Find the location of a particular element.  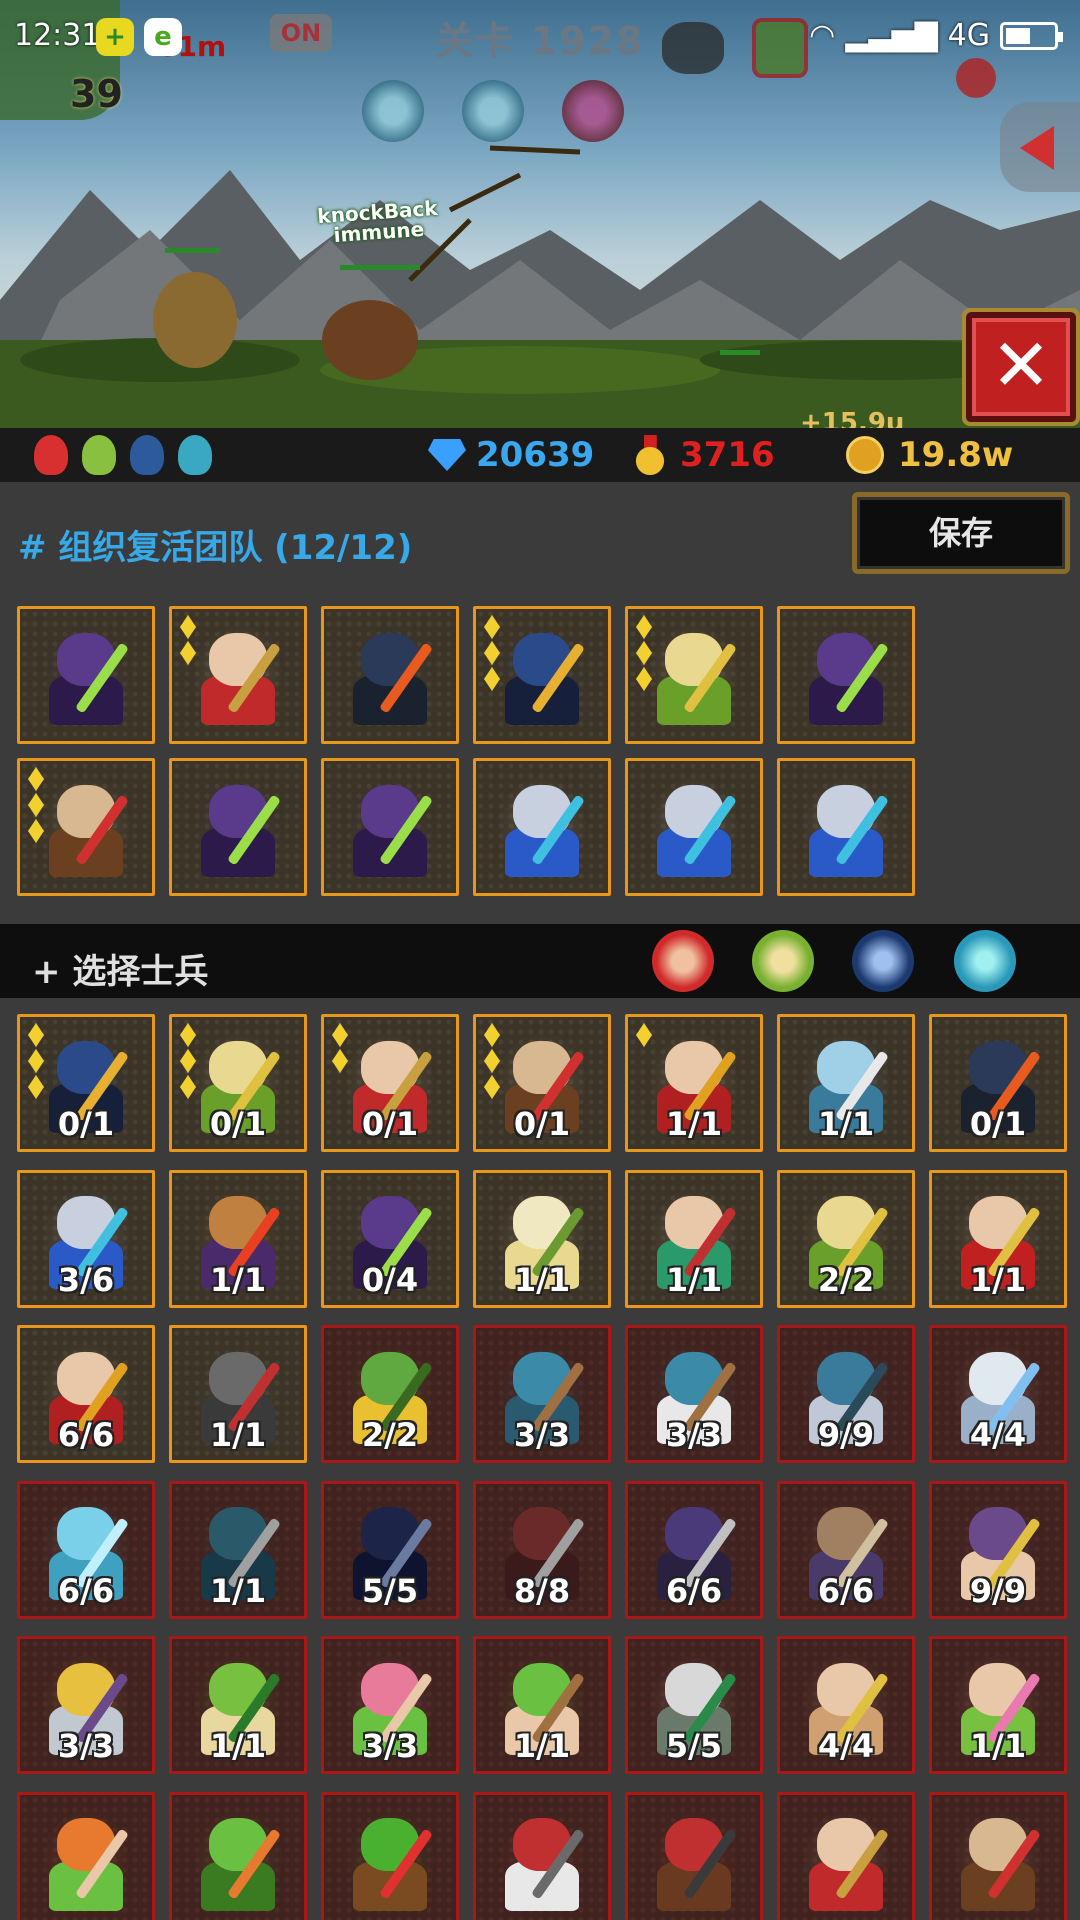

save-button: 保存 is located at coordinates (961, 533).